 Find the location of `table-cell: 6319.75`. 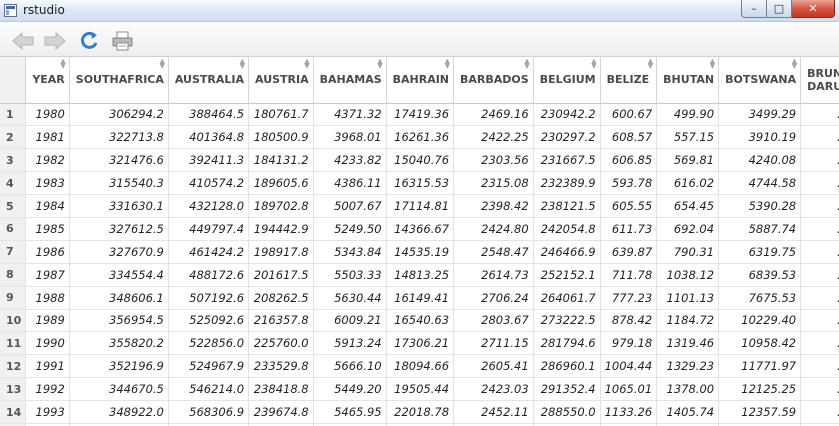

table-cell: 6319.75 is located at coordinates (760, 252).